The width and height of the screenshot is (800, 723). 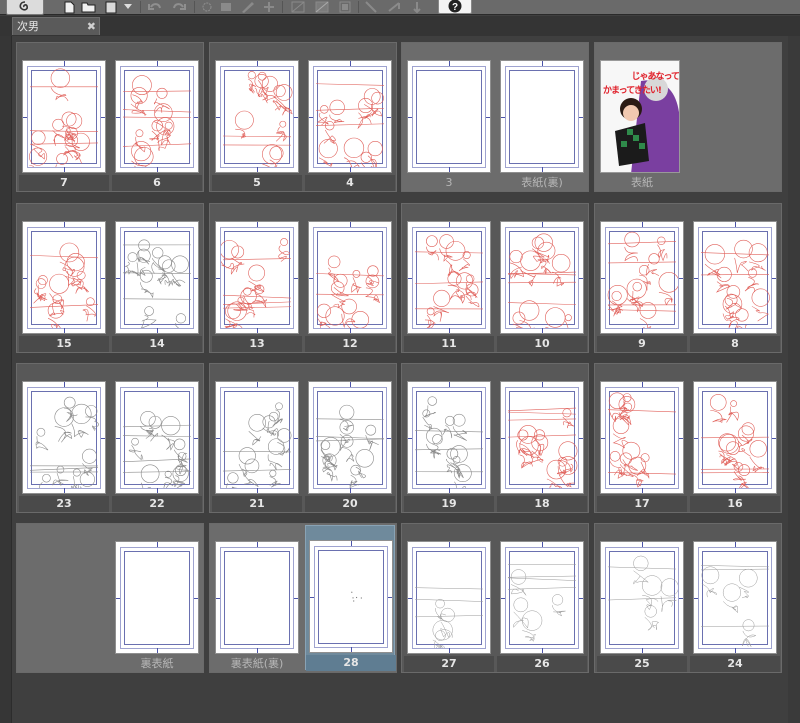 What do you see at coordinates (69, 7) in the screenshot?
I see `new-file-icon` at bounding box center [69, 7].